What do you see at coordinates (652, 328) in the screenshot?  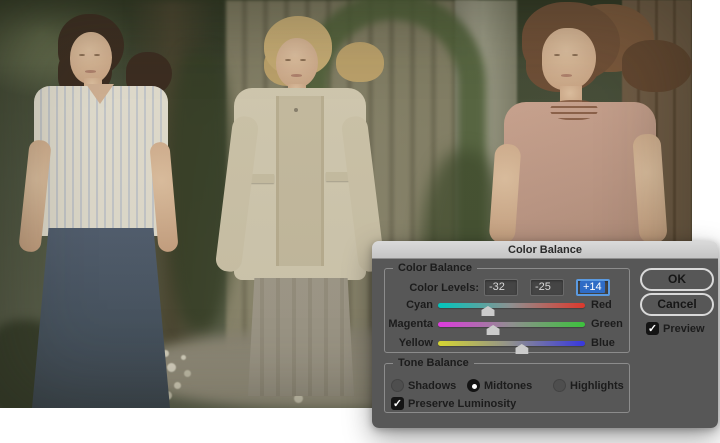 I see `preview-checkbox` at bounding box center [652, 328].